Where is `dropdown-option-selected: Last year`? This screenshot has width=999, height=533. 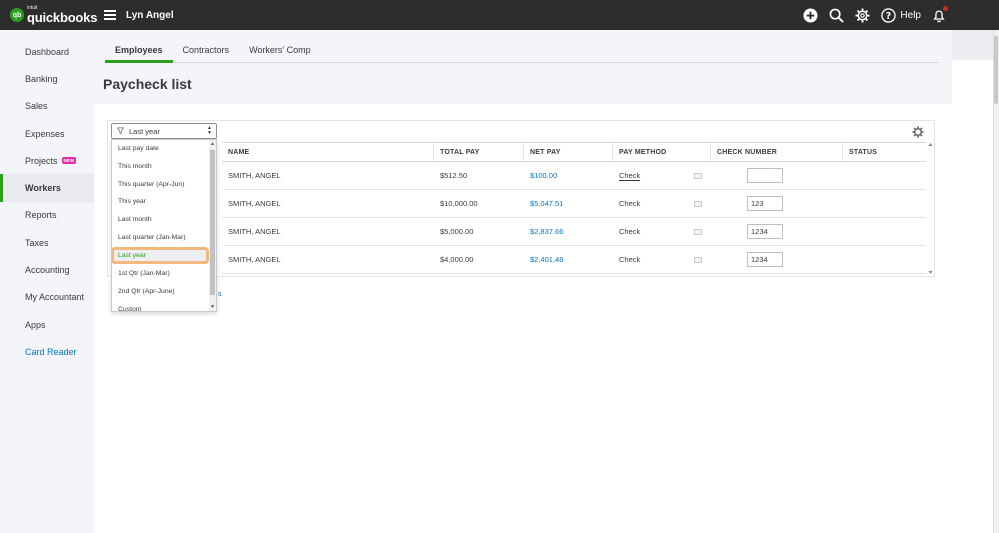 dropdown-option-selected: Last year is located at coordinates (160, 256).